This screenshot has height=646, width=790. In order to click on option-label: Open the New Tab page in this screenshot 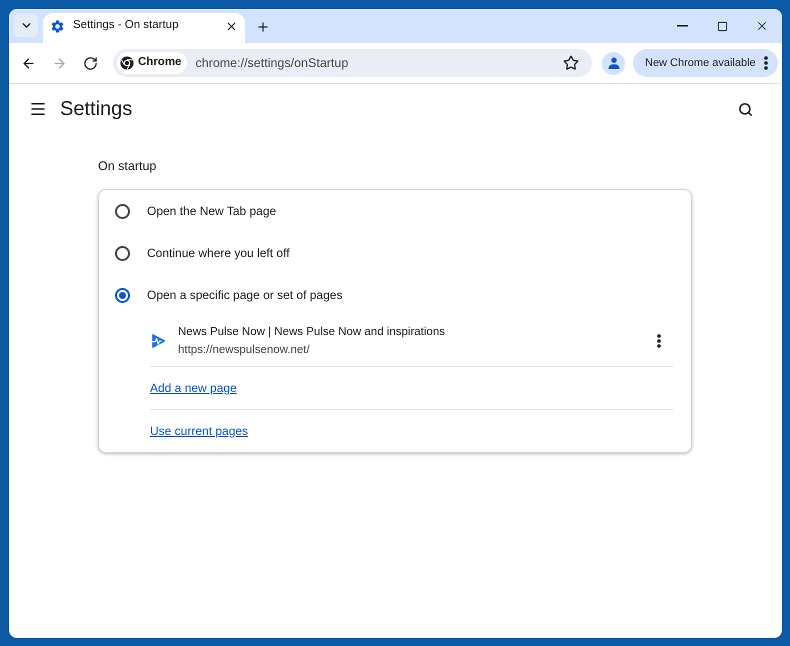, I will do `click(211, 211)`.